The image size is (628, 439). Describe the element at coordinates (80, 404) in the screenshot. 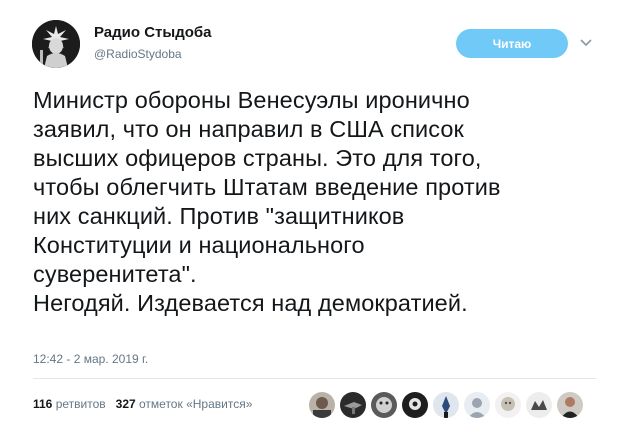

I see `retweets-label: ретвитов` at that location.